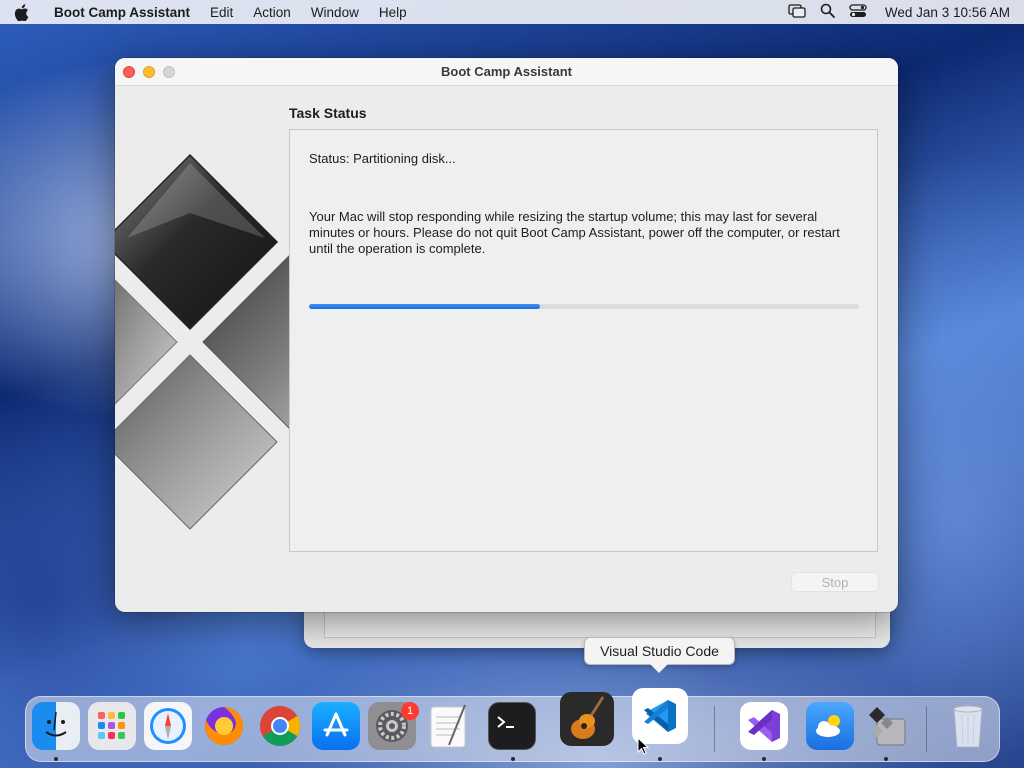 The image size is (1024, 768). I want to click on trash-icon, so click(968, 726).